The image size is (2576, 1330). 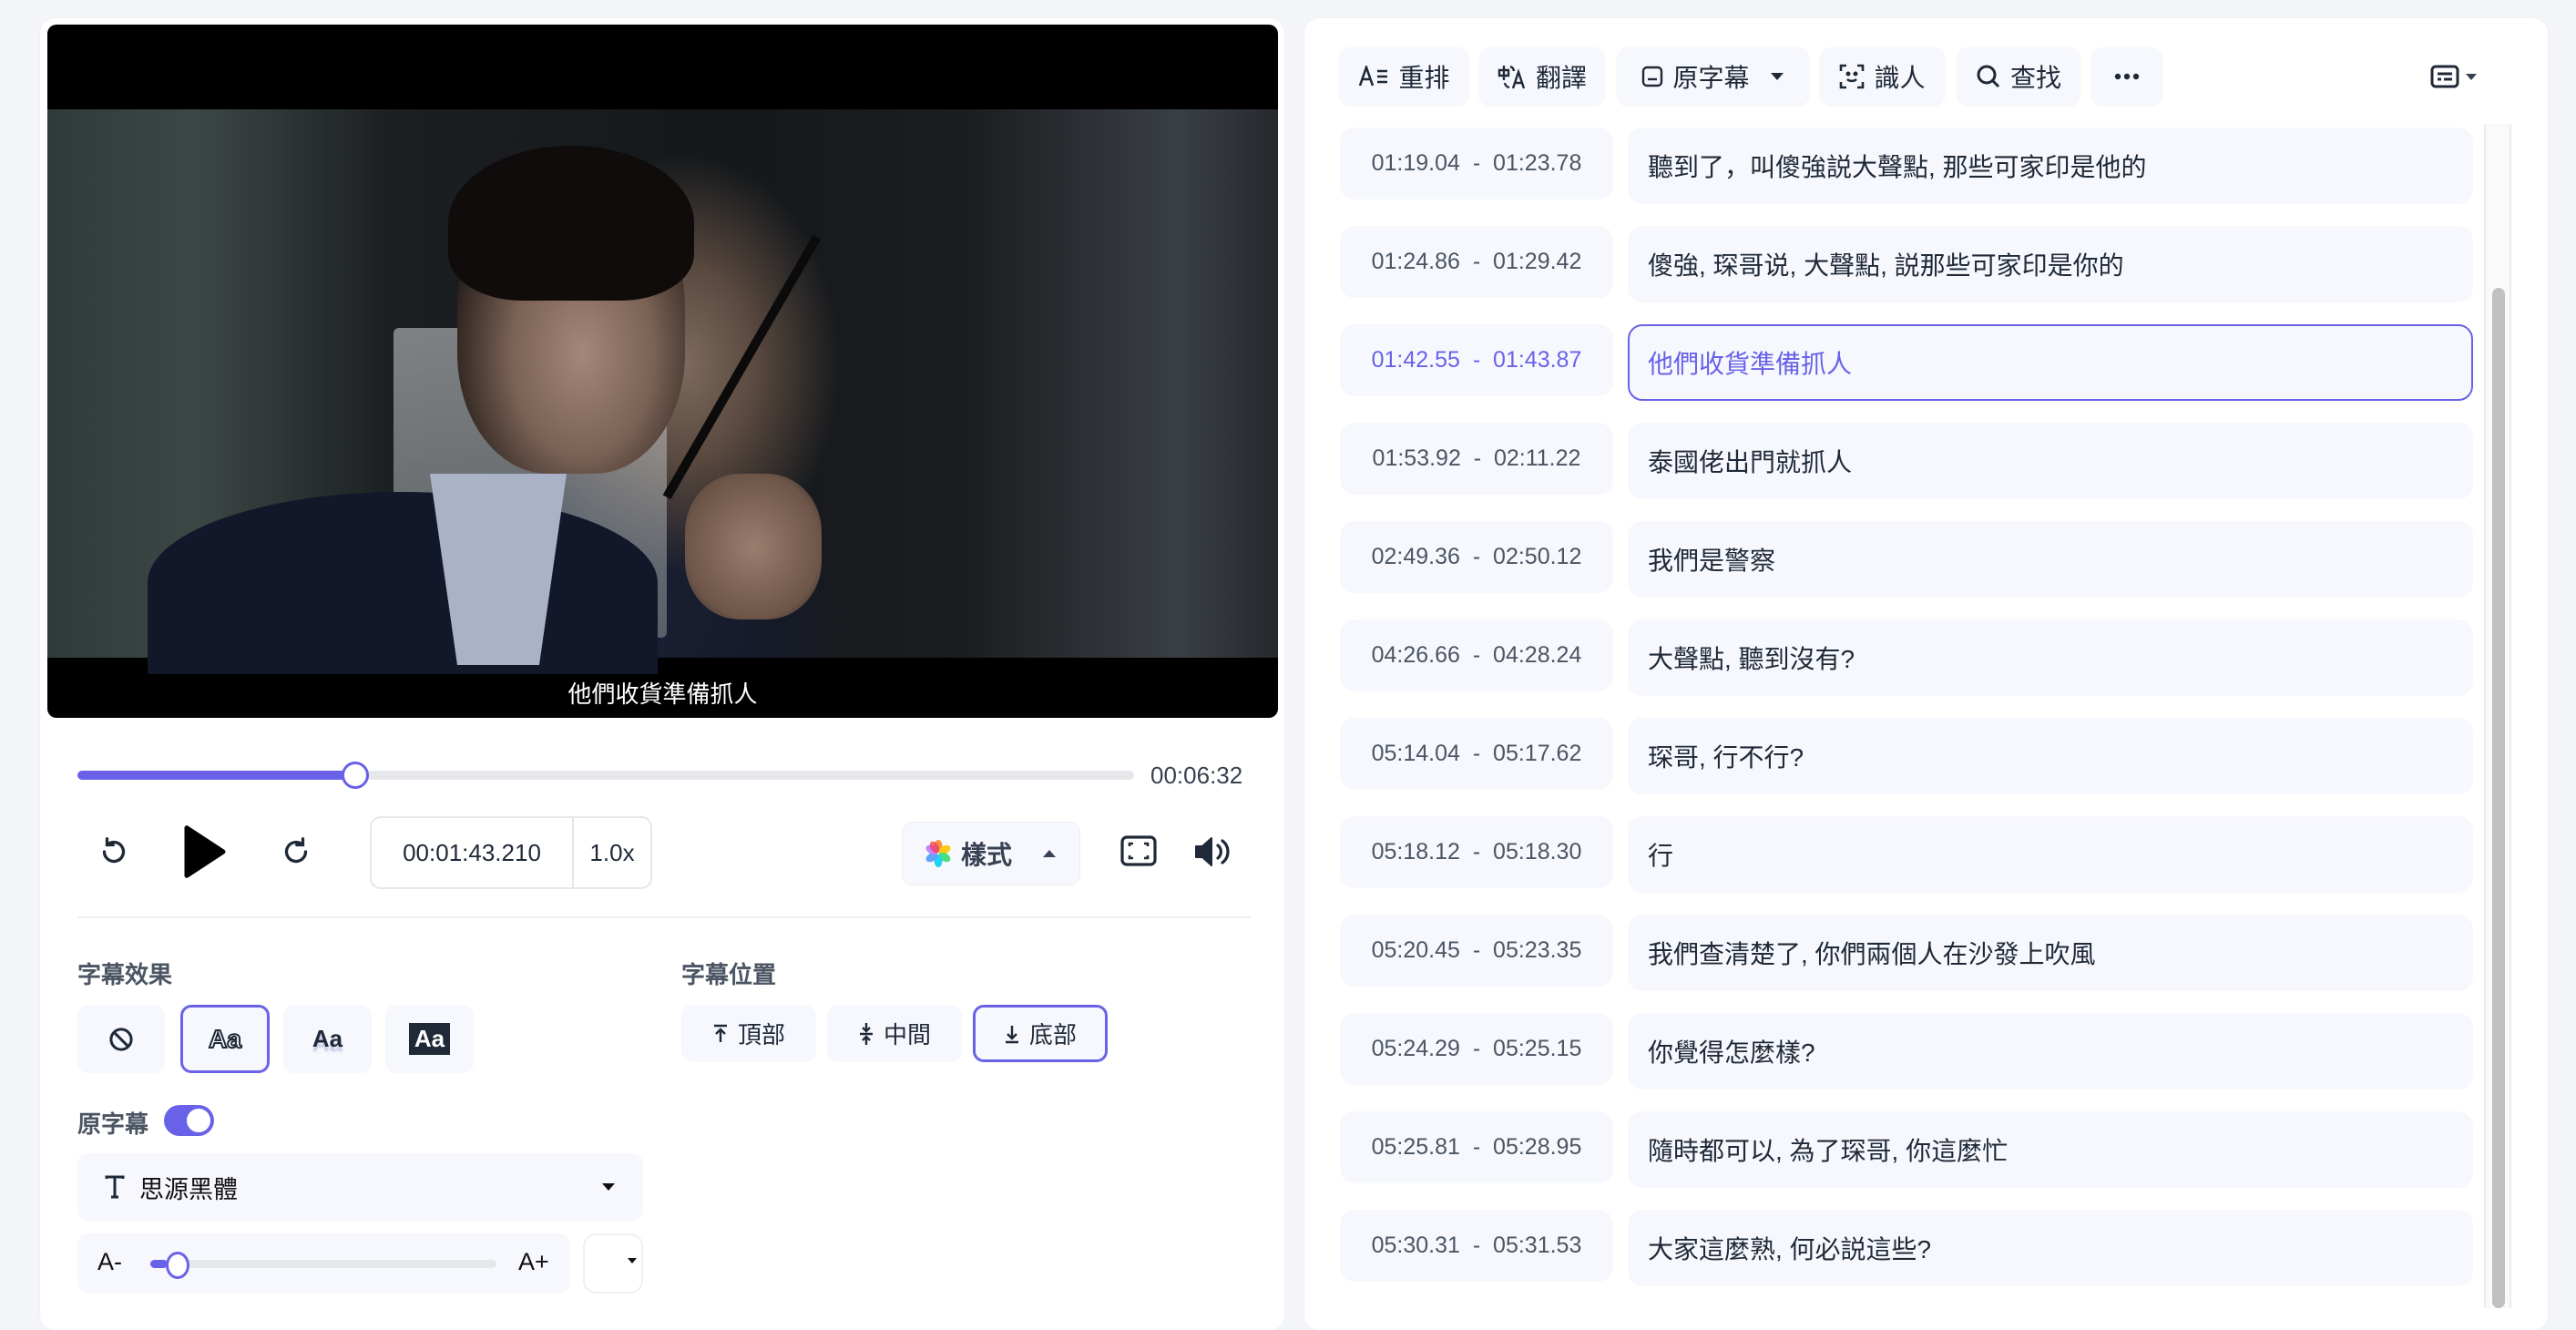 I want to click on position-bottom-button: 底部, so click(x=1040, y=1033).